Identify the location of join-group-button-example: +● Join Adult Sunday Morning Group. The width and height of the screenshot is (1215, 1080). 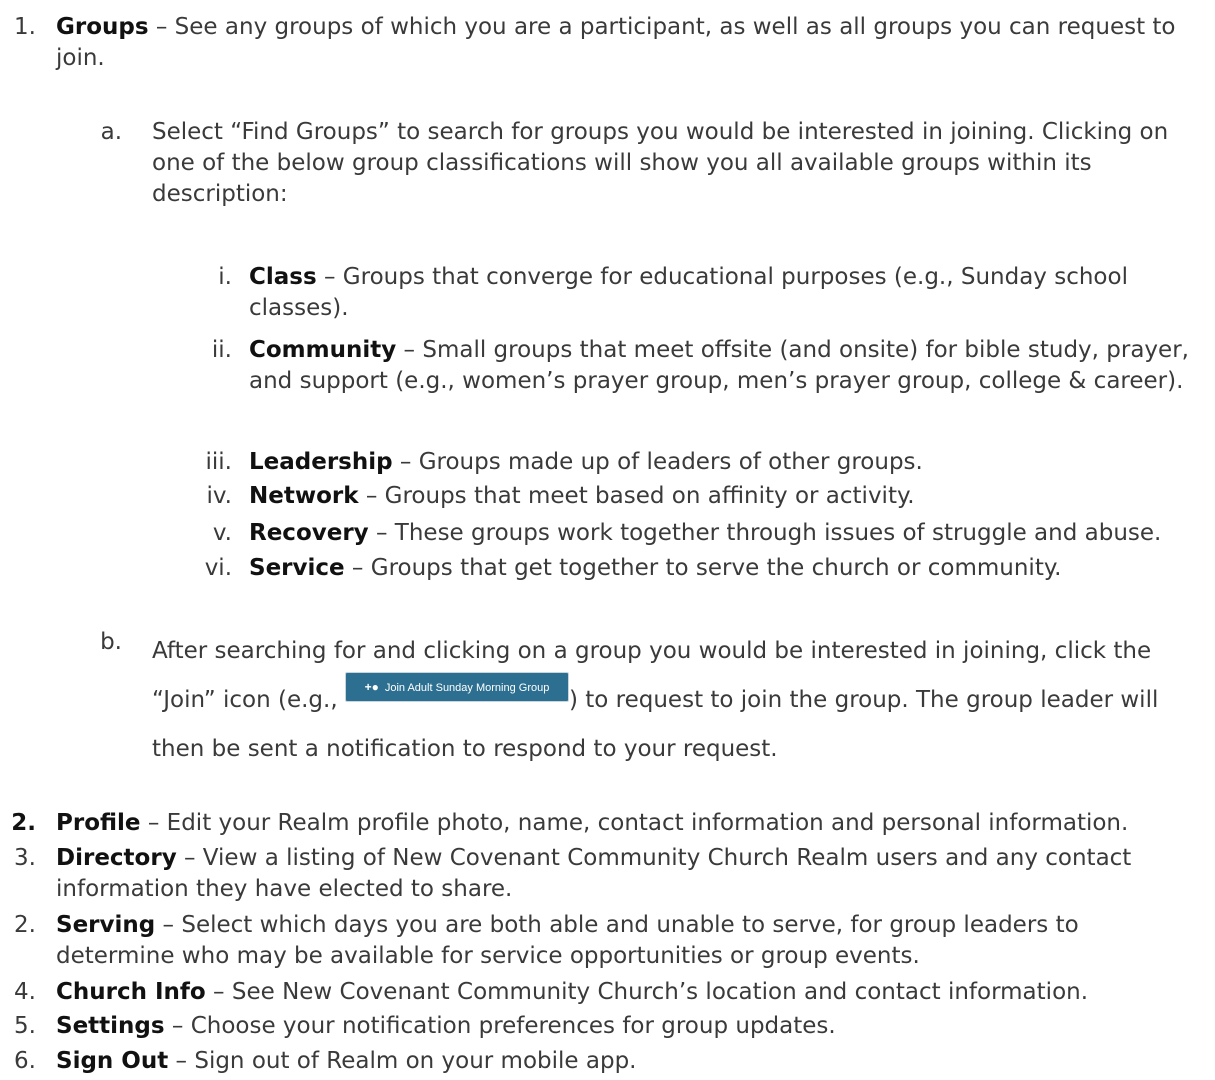
(456, 686).